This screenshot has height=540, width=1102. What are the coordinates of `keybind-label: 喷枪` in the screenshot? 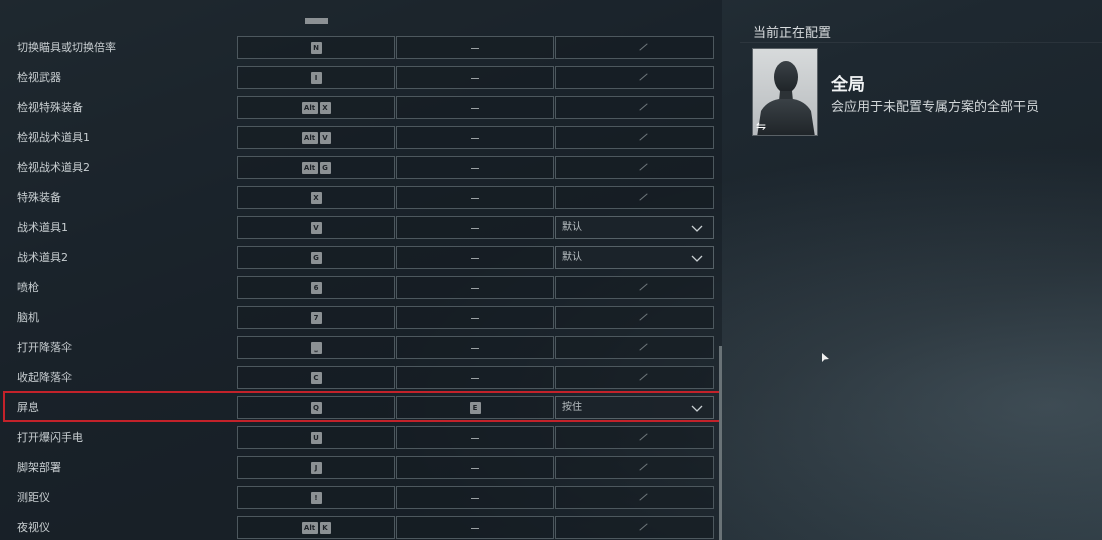 It's located at (28, 287).